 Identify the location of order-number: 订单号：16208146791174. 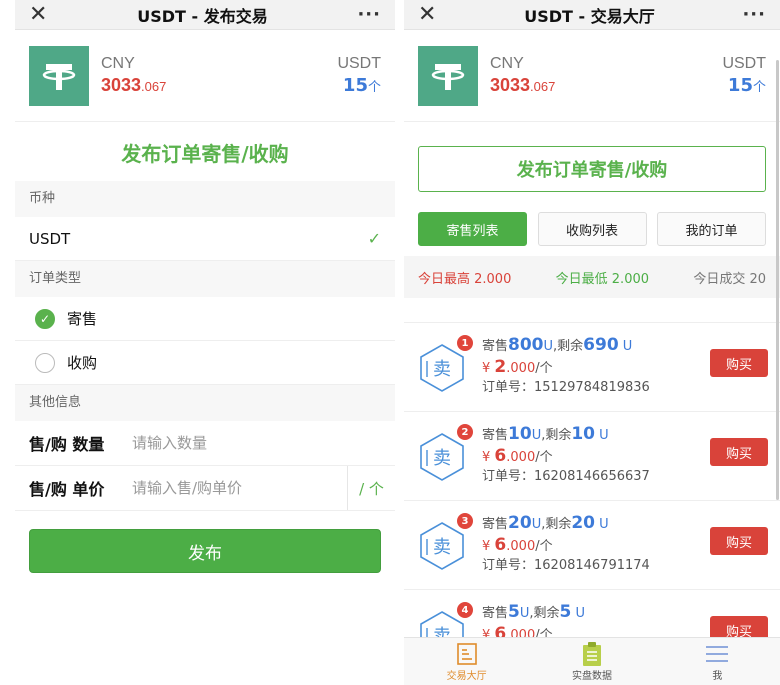
(566, 565).